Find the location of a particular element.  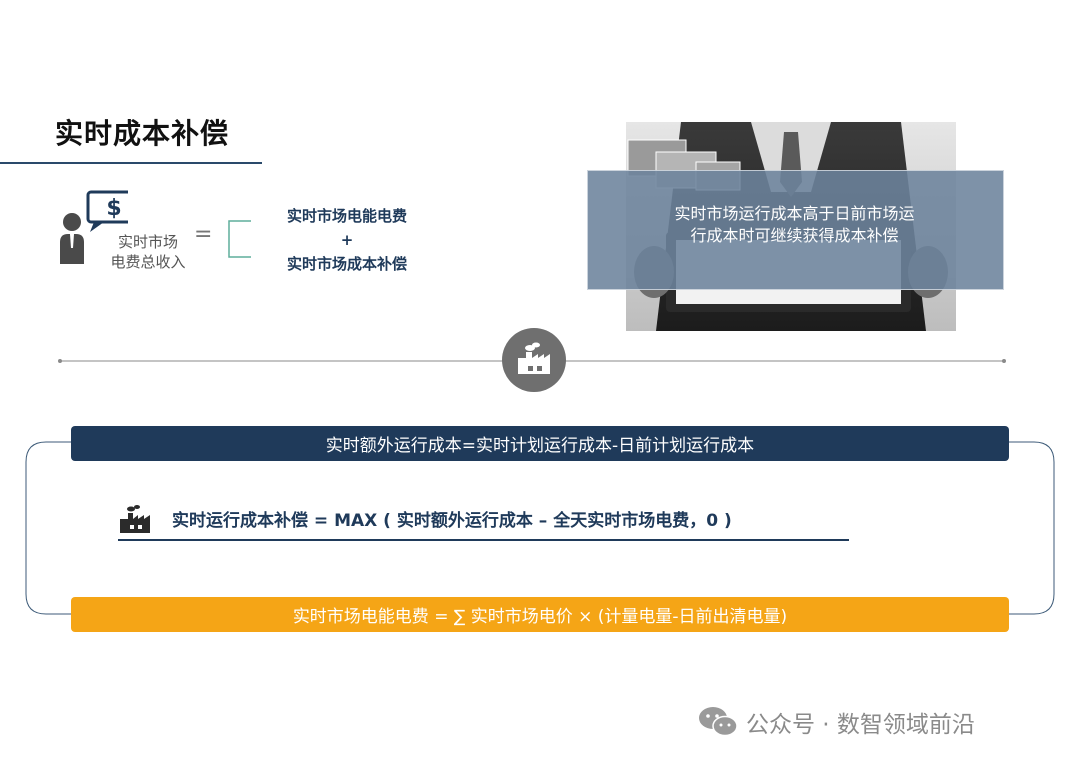

energy-fee-formula-bar: 实时市场电能电费 = ∑ 实时市场电价 × (计量电量-日前出清电量) is located at coordinates (540, 614).